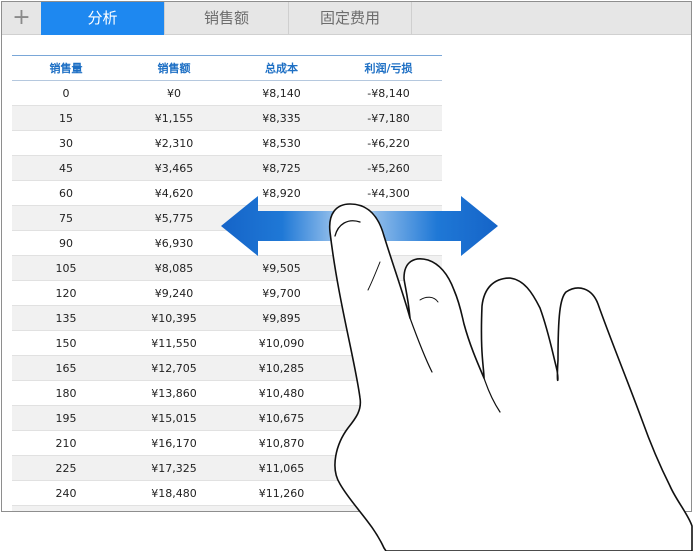  I want to click on table-cell: ¥19,635, so click(174, 508).